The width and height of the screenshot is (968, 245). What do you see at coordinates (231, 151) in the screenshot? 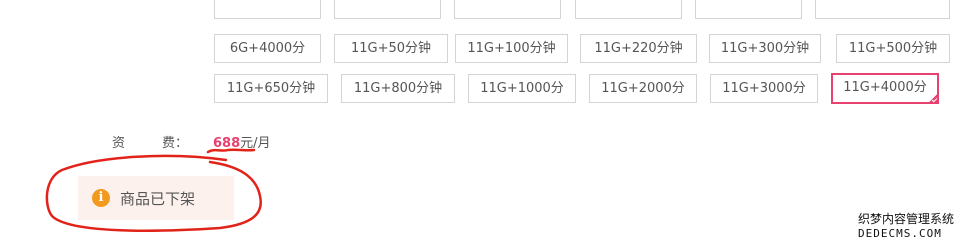
I see `annotation-underline` at bounding box center [231, 151].